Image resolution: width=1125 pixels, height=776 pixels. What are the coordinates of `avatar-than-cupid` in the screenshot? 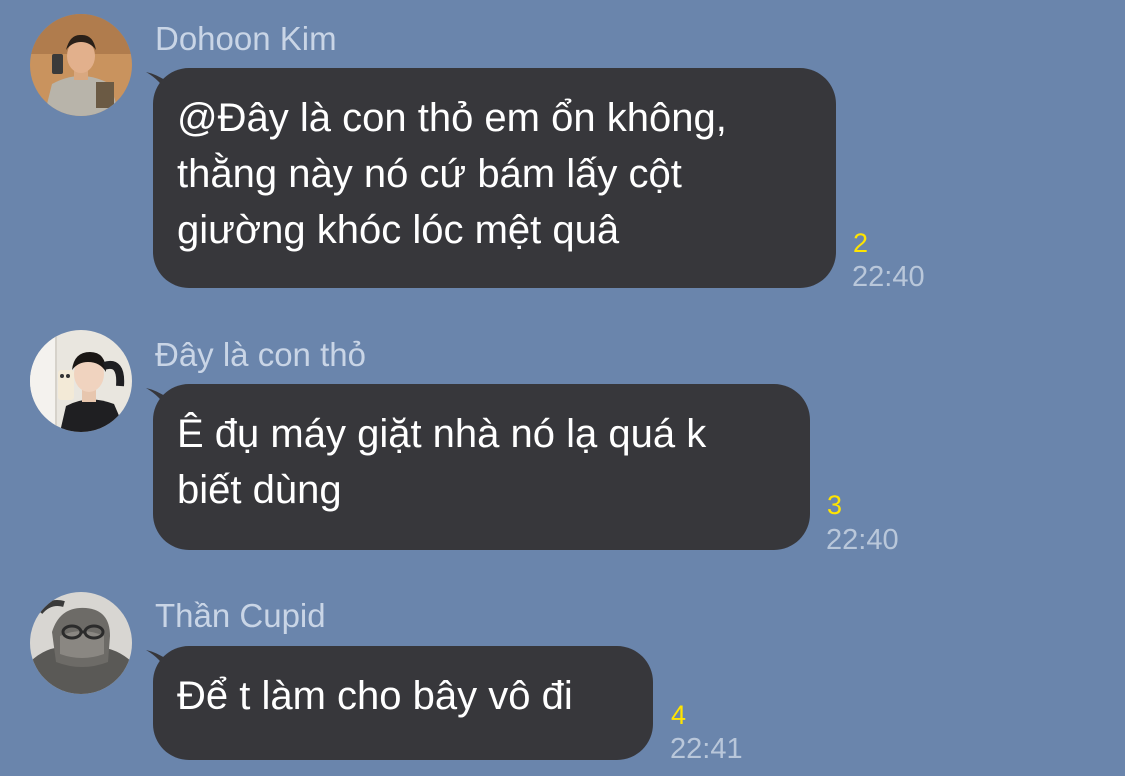 It's located at (81, 643).